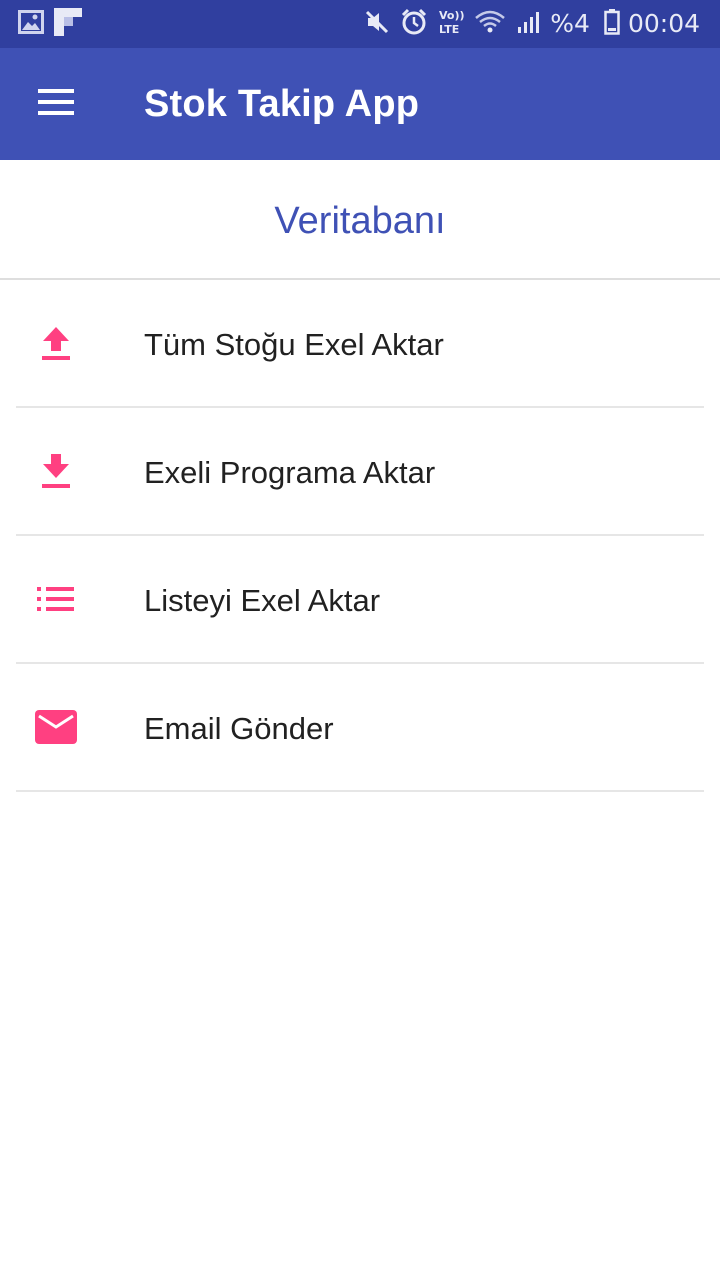 The width and height of the screenshot is (720, 1280). I want to click on menu-item-label: Email Gönder, so click(239, 728).